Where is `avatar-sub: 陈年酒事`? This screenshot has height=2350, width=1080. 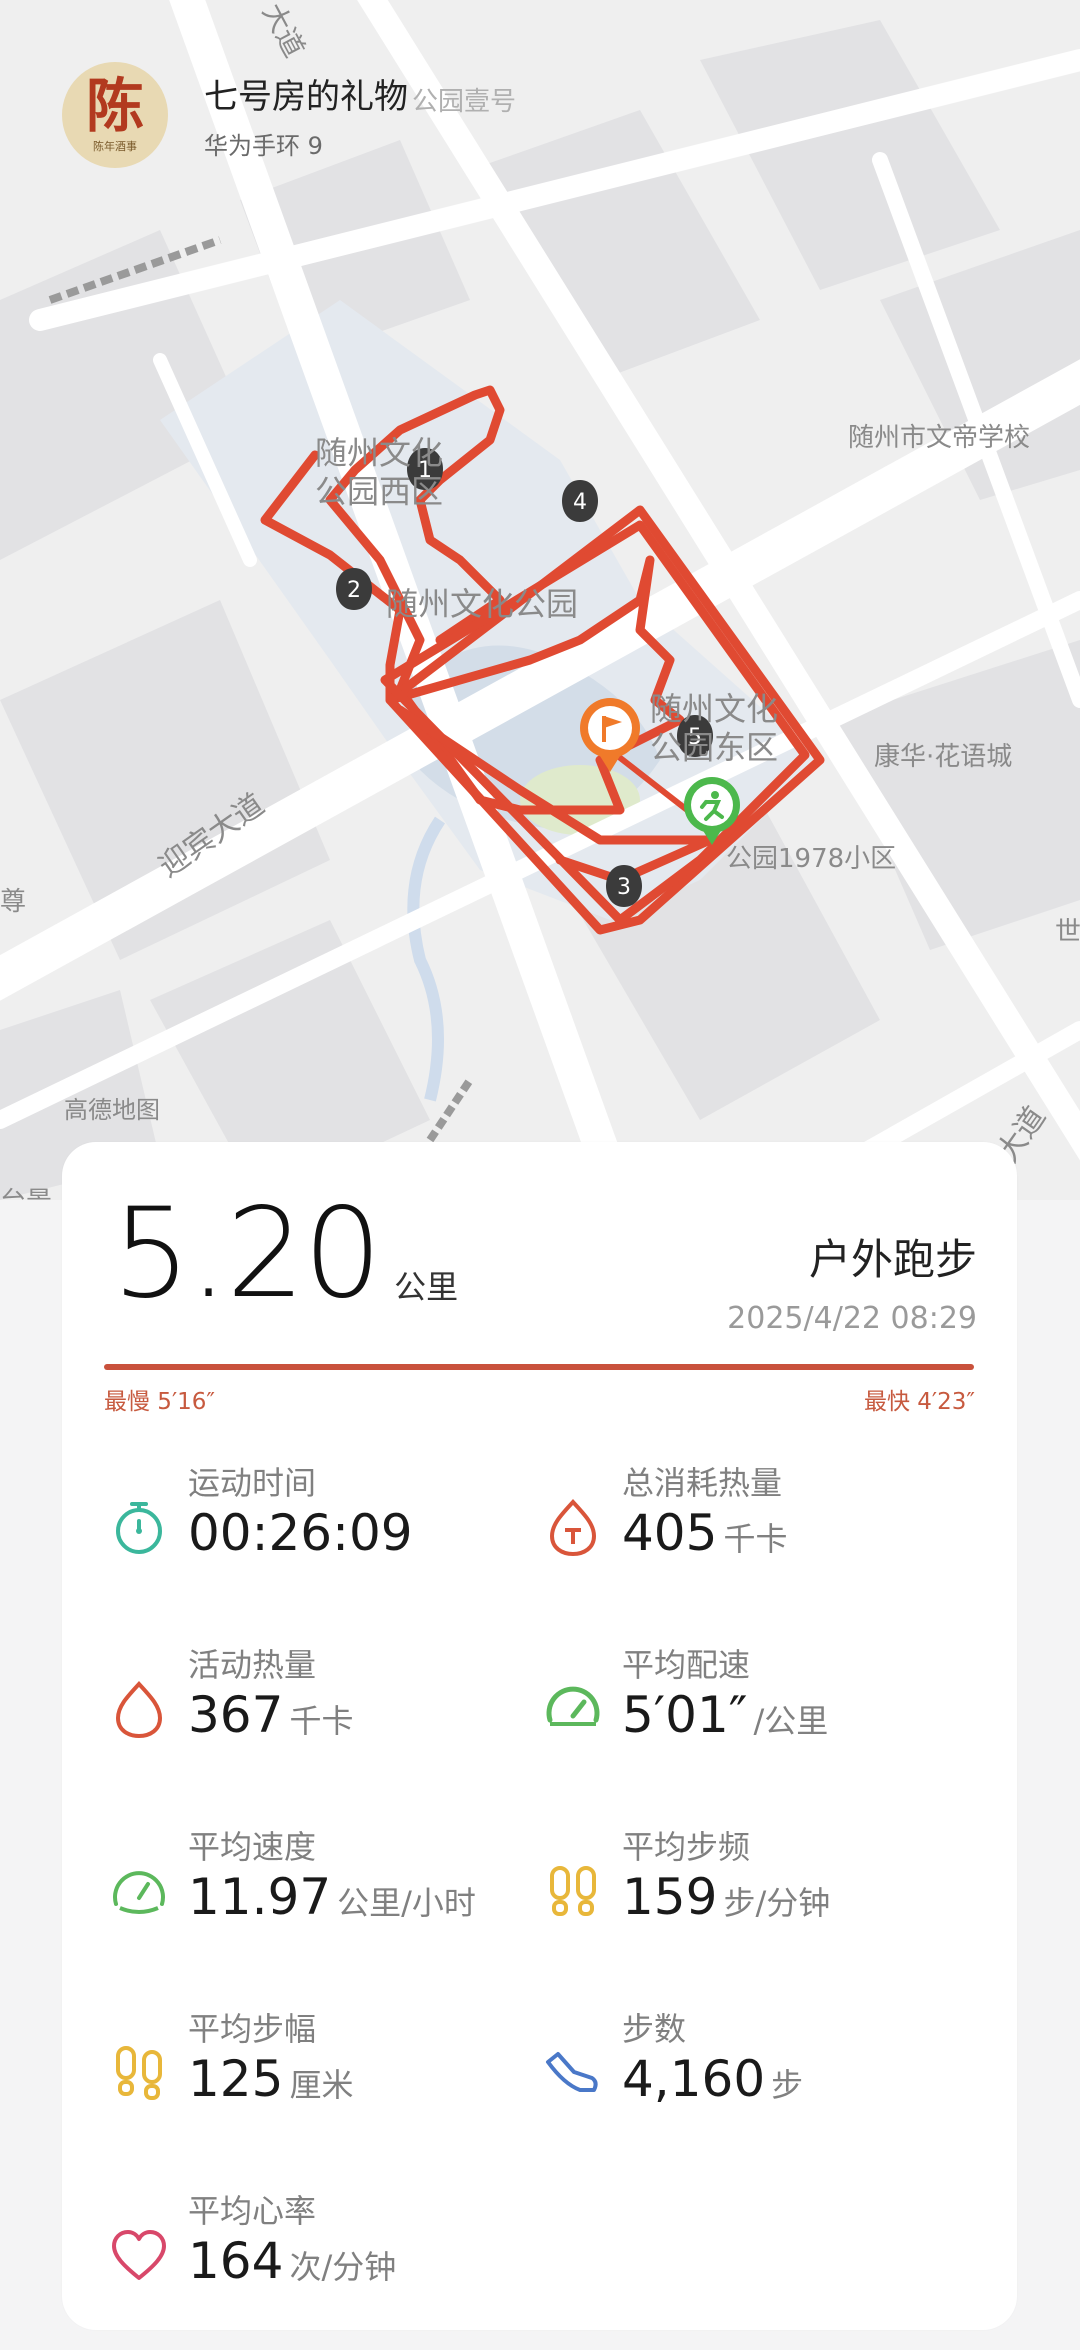
avatar-sub: 陈年酒事 is located at coordinates (115, 146).